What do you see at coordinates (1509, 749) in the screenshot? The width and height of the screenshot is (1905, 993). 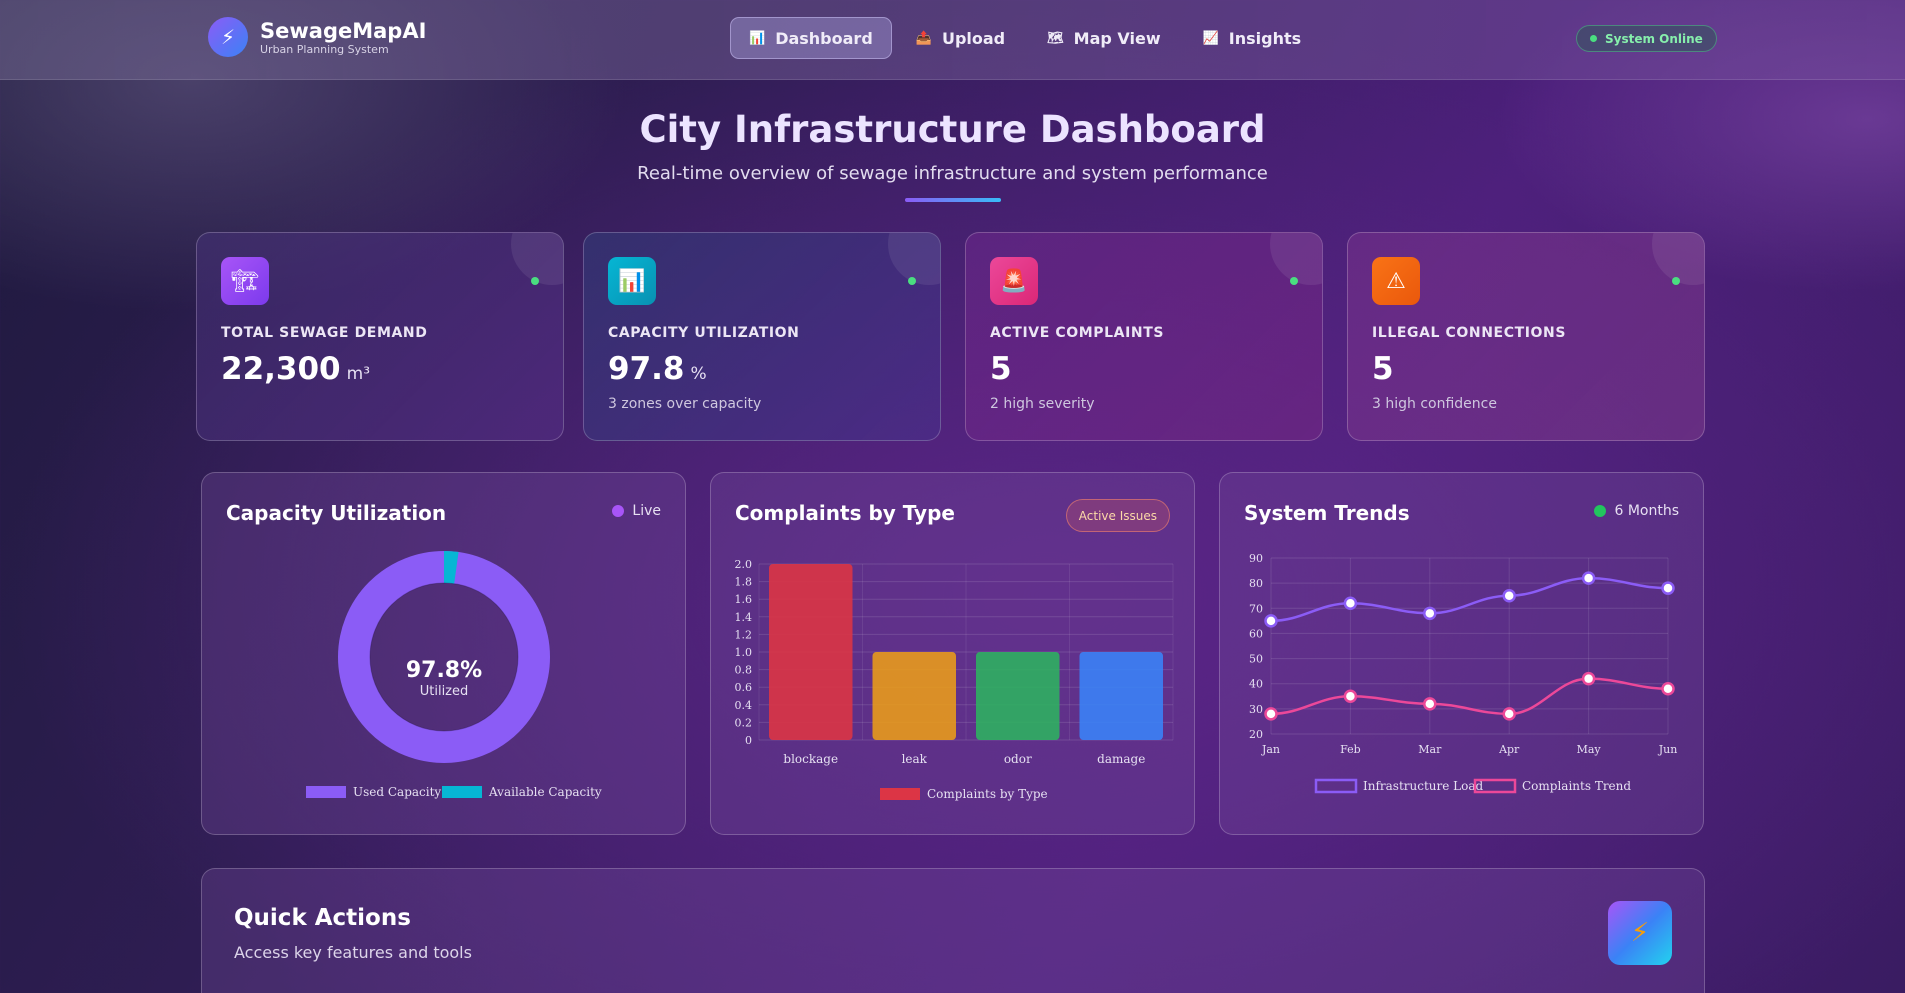 I see `x-tick-label: Apr` at bounding box center [1509, 749].